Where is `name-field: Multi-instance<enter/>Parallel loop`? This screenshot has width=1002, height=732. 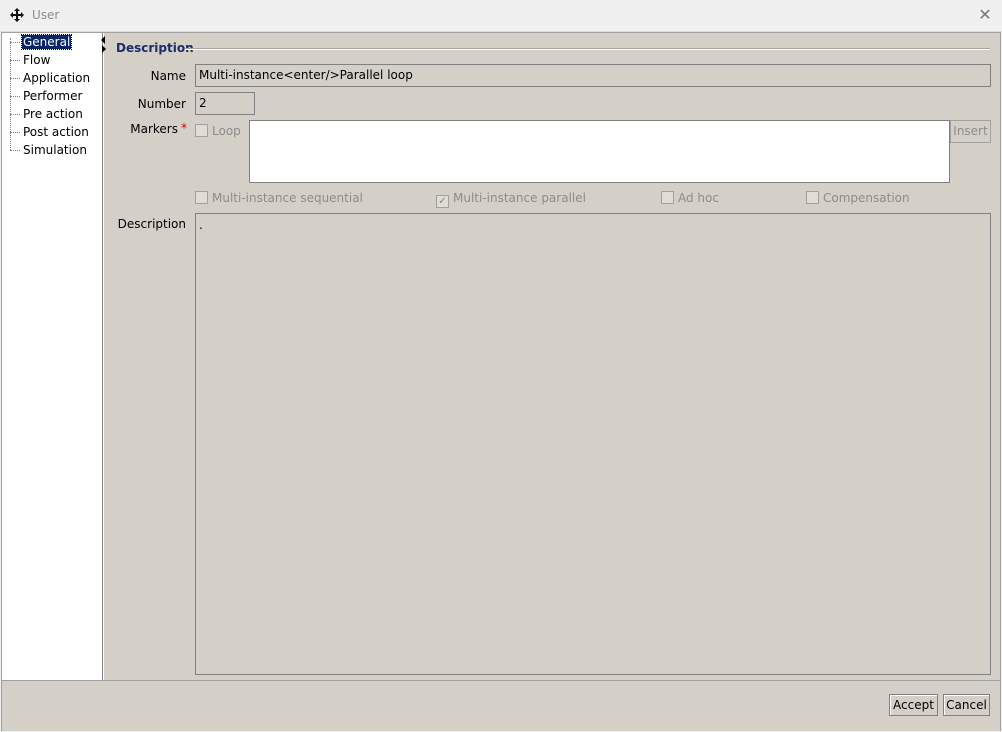 name-field: Multi-instance<enter/>Parallel loop is located at coordinates (593, 75).